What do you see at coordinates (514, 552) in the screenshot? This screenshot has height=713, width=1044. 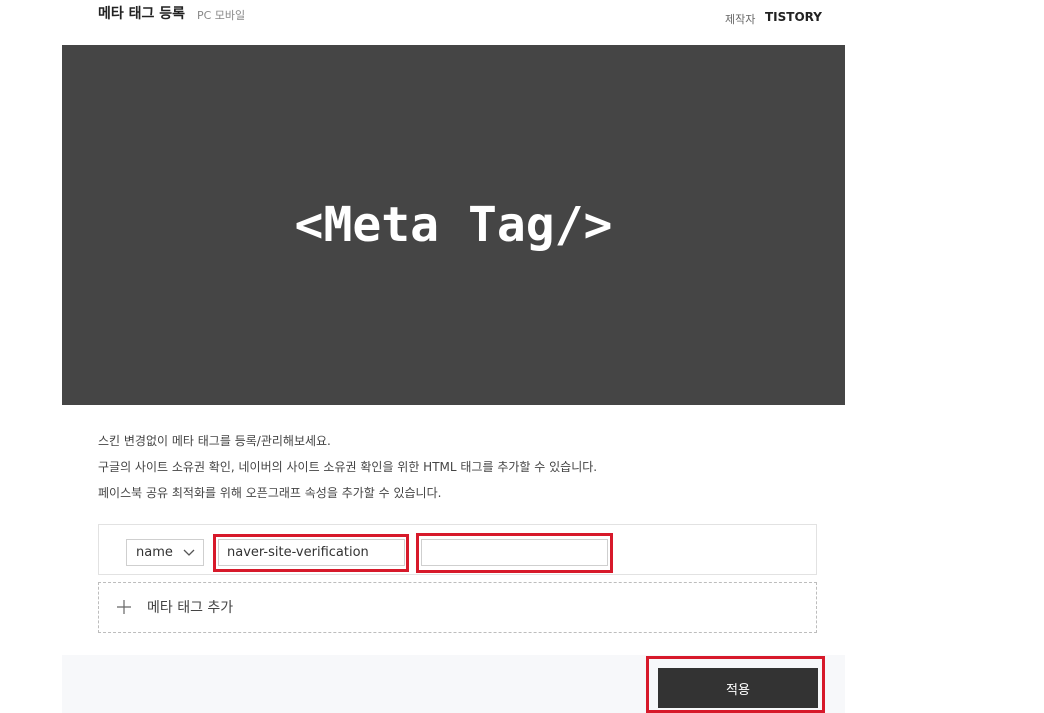 I see `meta-content-input` at bounding box center [514, 552].